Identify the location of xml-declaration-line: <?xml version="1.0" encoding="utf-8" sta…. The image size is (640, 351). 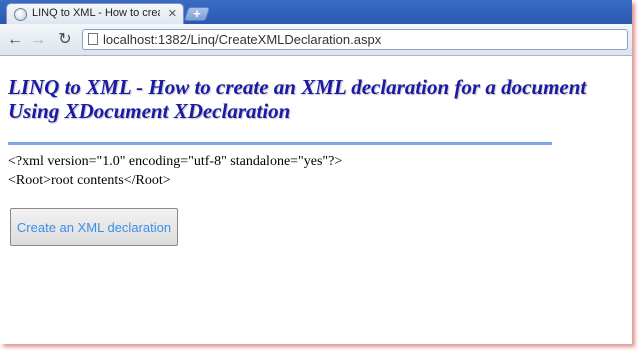
(175, 161).